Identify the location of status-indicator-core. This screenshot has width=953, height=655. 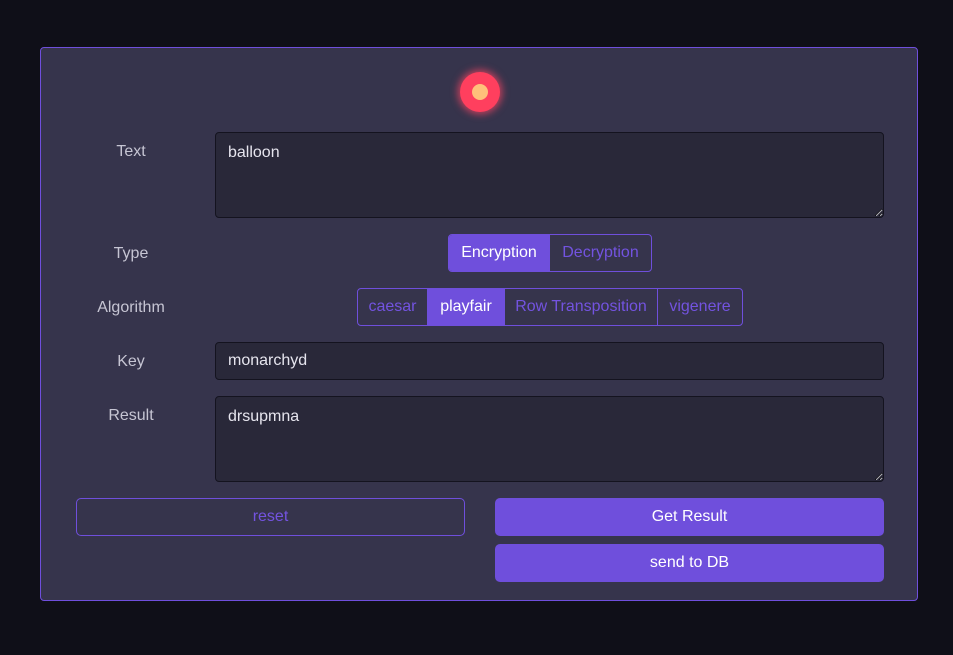
(480, 92).